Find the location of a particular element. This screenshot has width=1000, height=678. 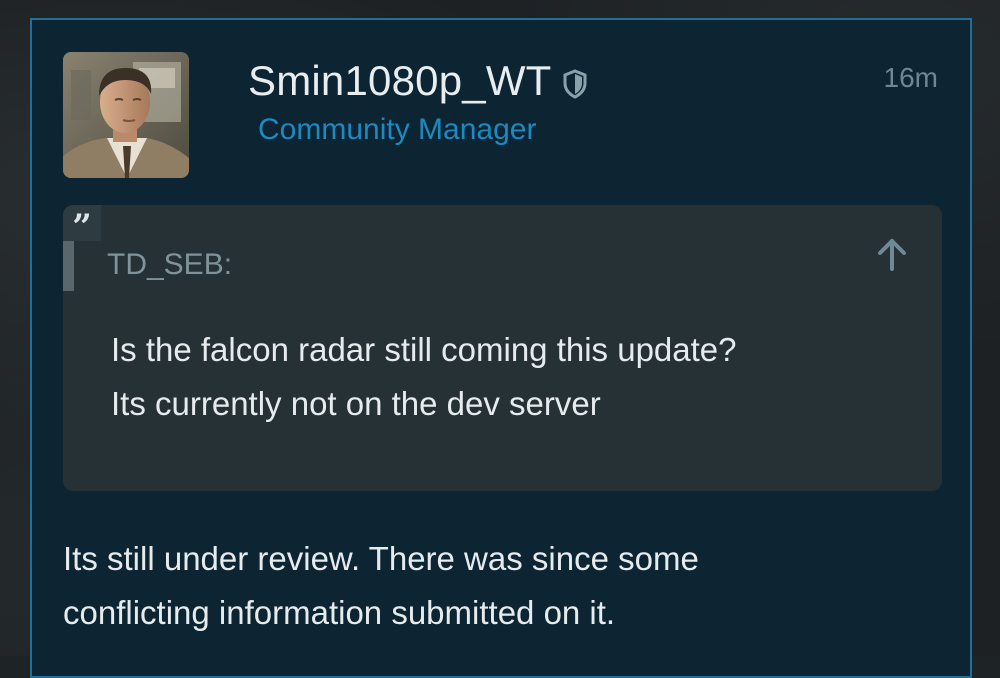

shield-icon is located at coordinates (575, 84).